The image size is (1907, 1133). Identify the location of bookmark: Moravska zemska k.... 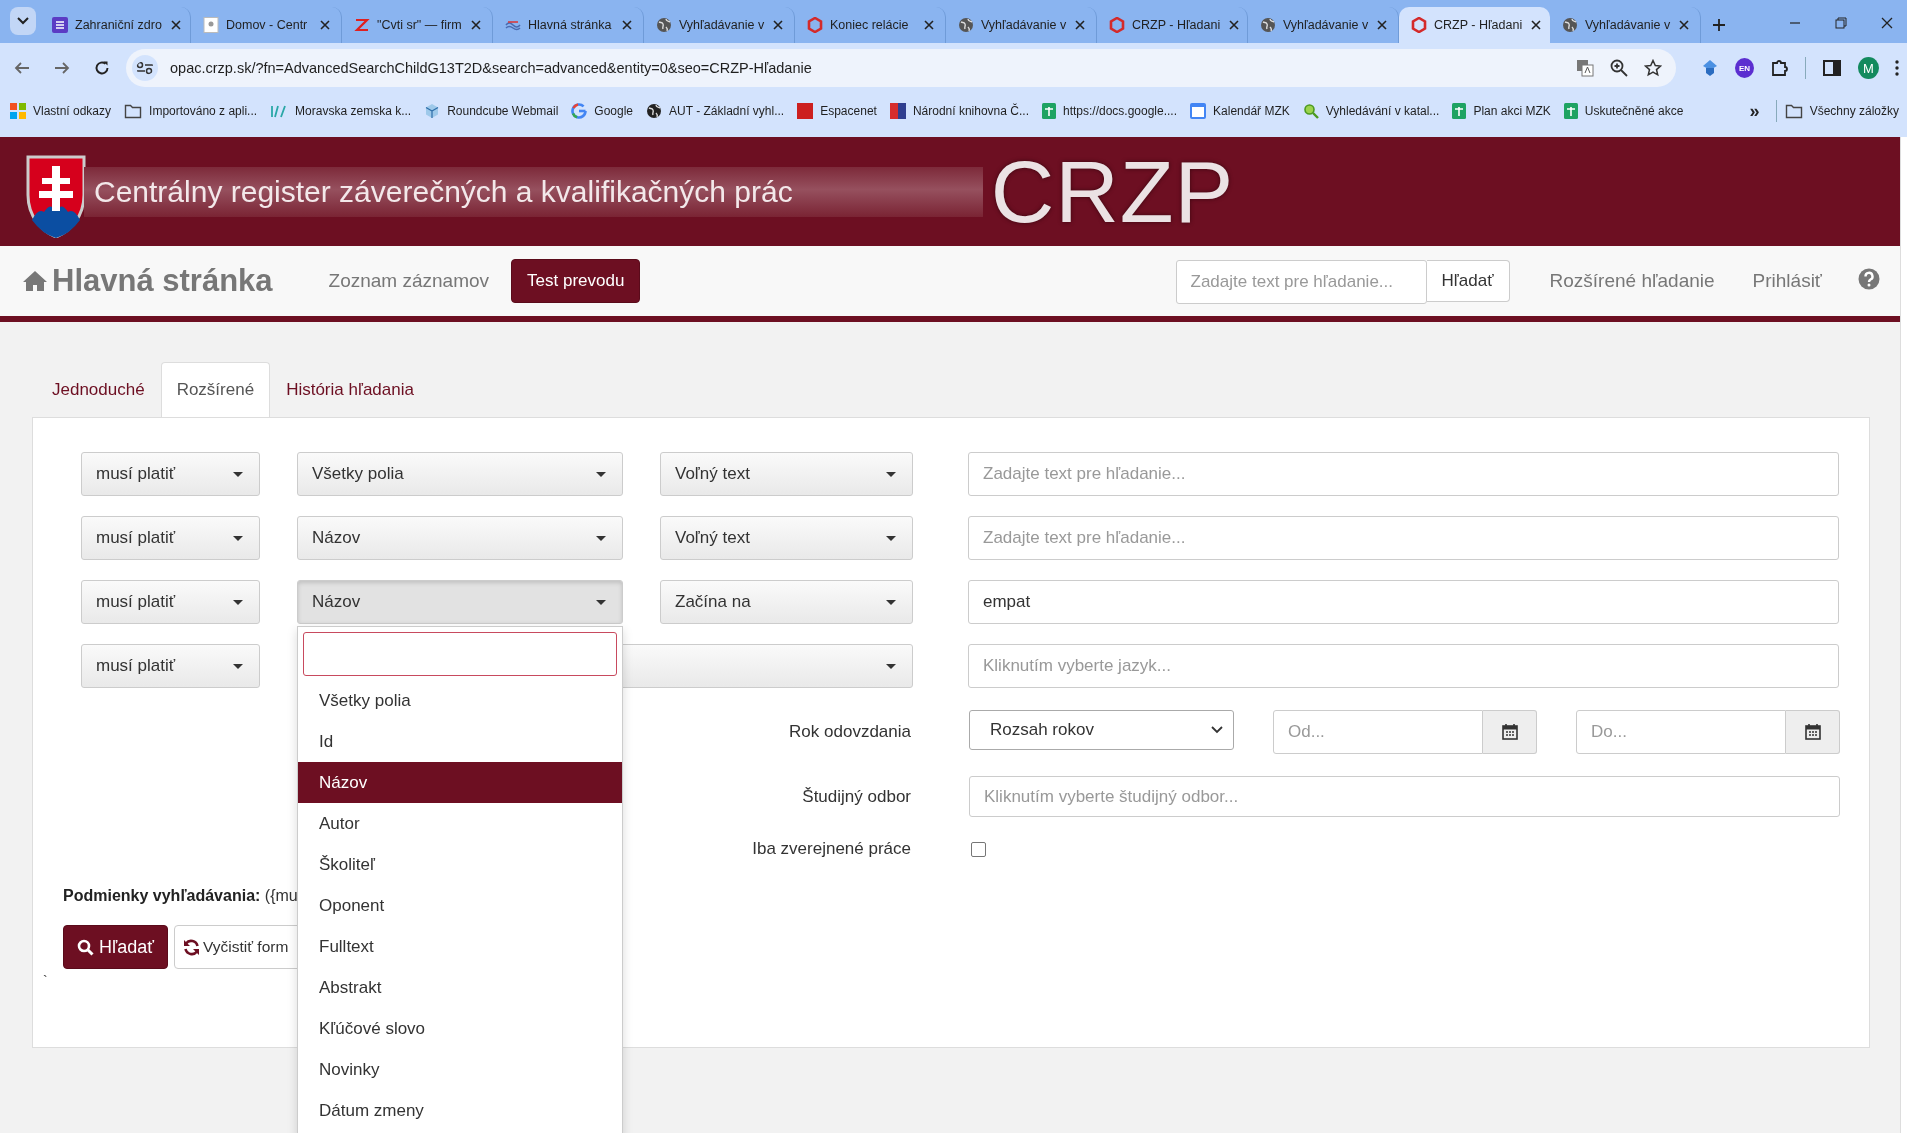
(341, 111).